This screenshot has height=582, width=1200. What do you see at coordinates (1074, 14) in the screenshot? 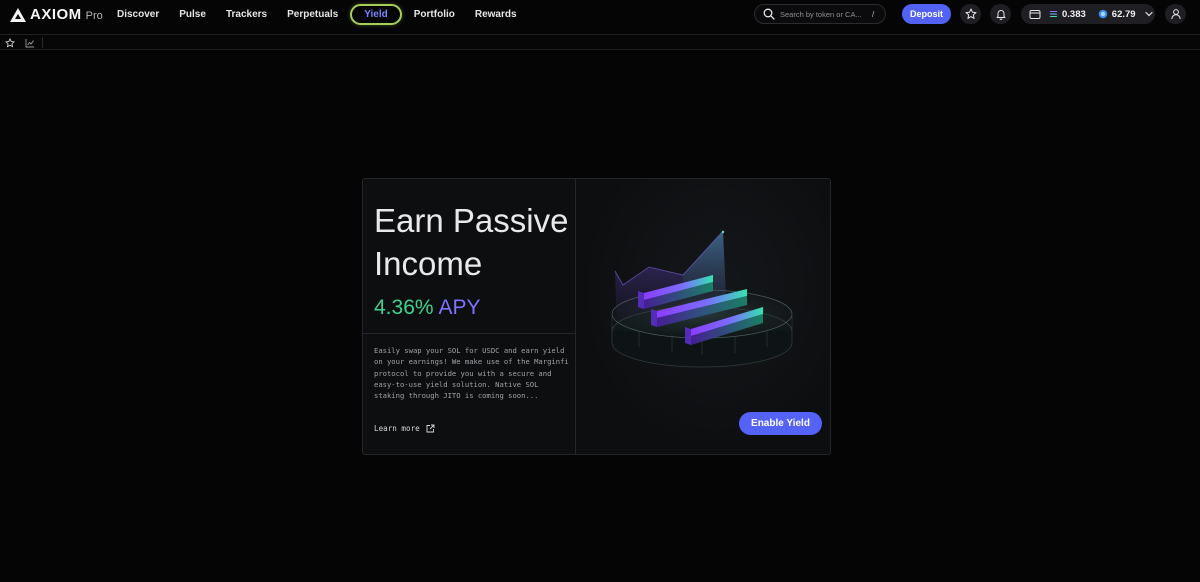
I see `sol-balance: 0.383` at bounding box center [1074, 14].